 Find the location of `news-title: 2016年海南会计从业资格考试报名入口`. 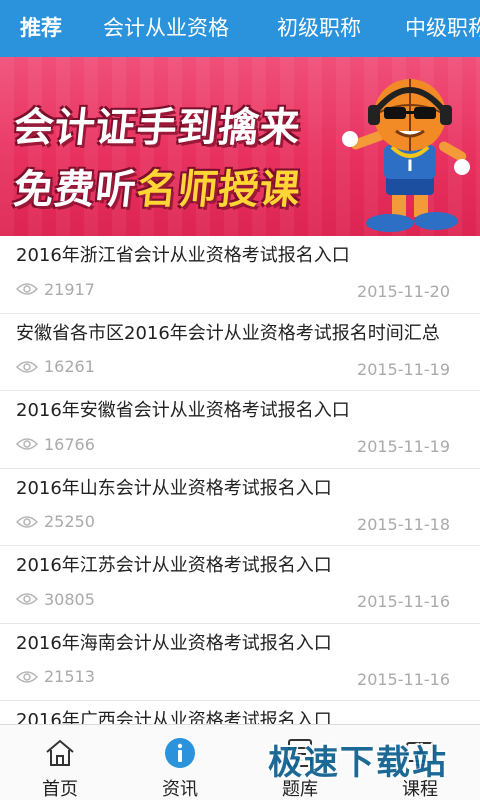

news-title: 2016年海南会计从业资格考试报名入口 is located at coordinates (174, 643).